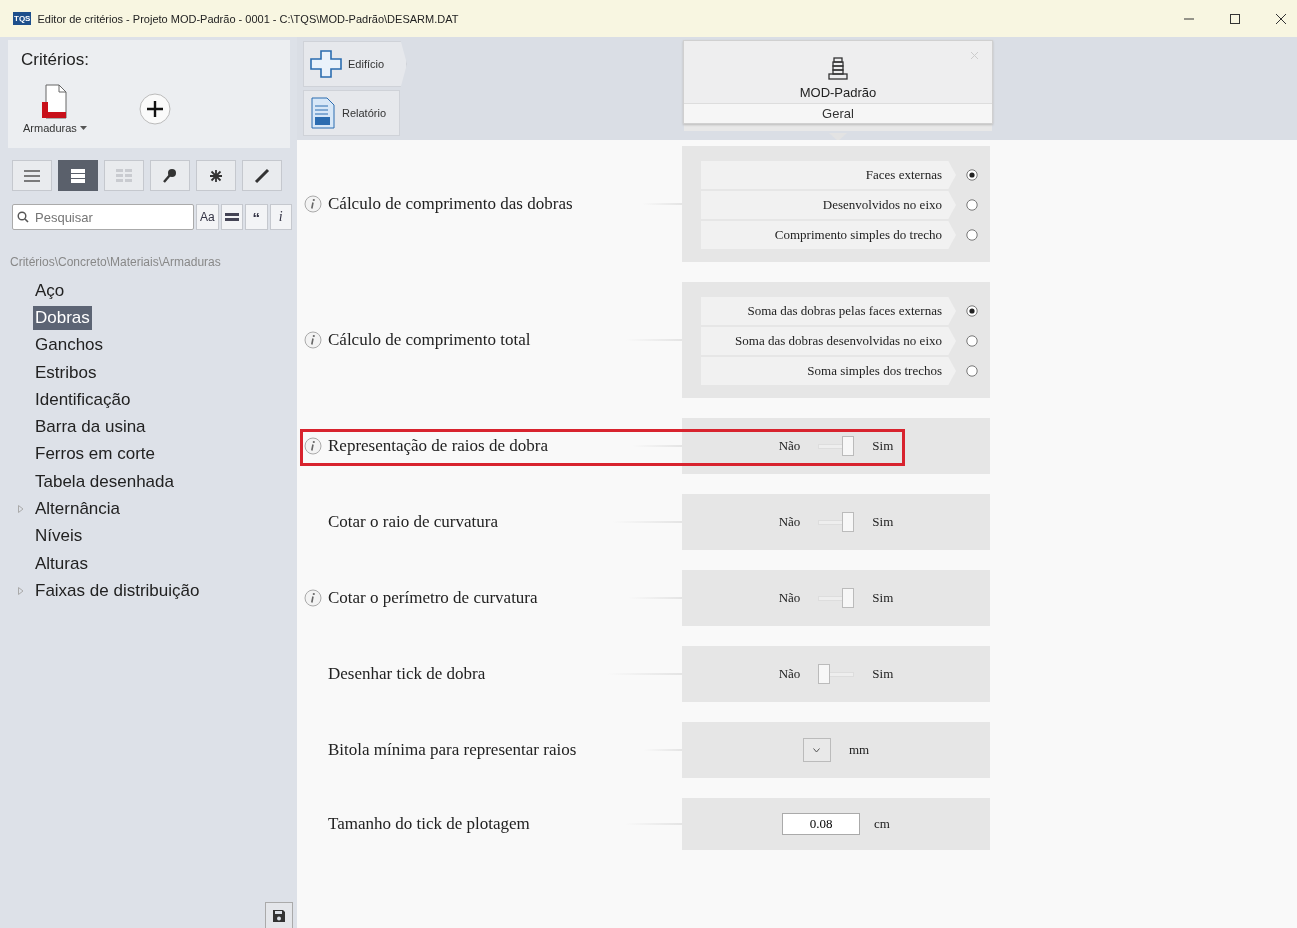 This screenshot has height=928, width=1297. What do you see at coordinates (117, 590) in the screenshot?
I see `tree-item: Faixas de distribuição` at bounding box center [117, 590].